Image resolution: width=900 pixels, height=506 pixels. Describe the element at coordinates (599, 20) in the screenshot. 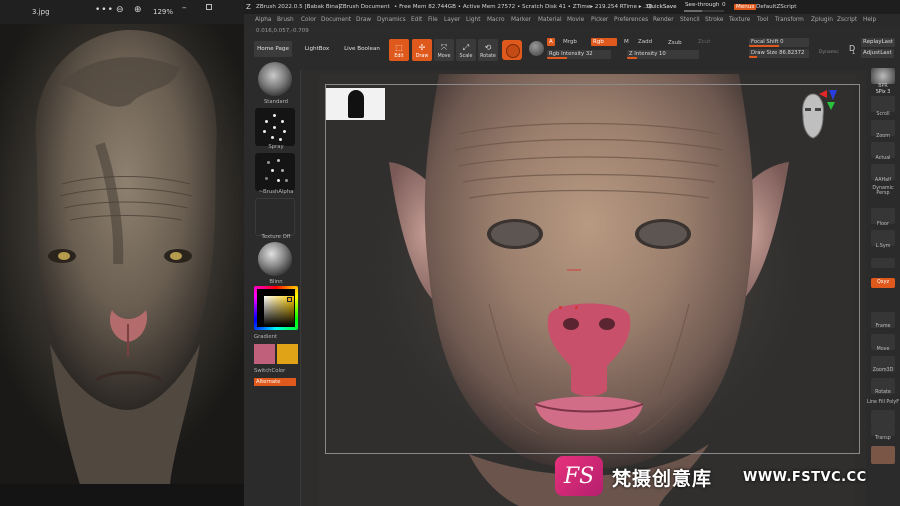

I see `menu-picker: Picker` at that location.